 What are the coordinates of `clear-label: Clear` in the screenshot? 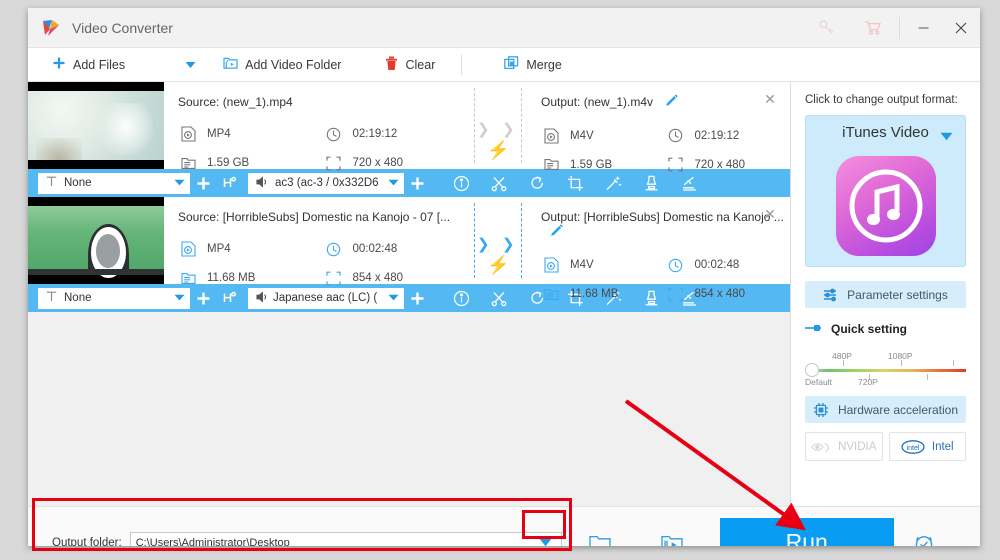 It's located at (420, 64).